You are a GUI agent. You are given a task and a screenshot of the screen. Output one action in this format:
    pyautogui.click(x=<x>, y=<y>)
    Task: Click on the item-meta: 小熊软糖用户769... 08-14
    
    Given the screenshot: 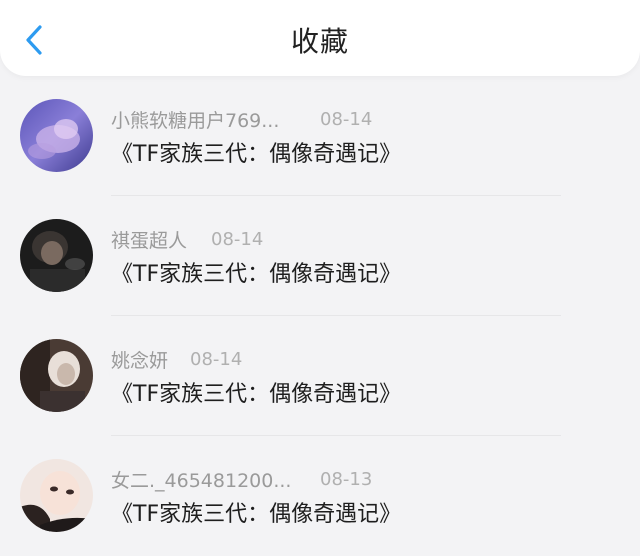 What is the action you would take?
    pyautogui.click(x=241, y=119)
    